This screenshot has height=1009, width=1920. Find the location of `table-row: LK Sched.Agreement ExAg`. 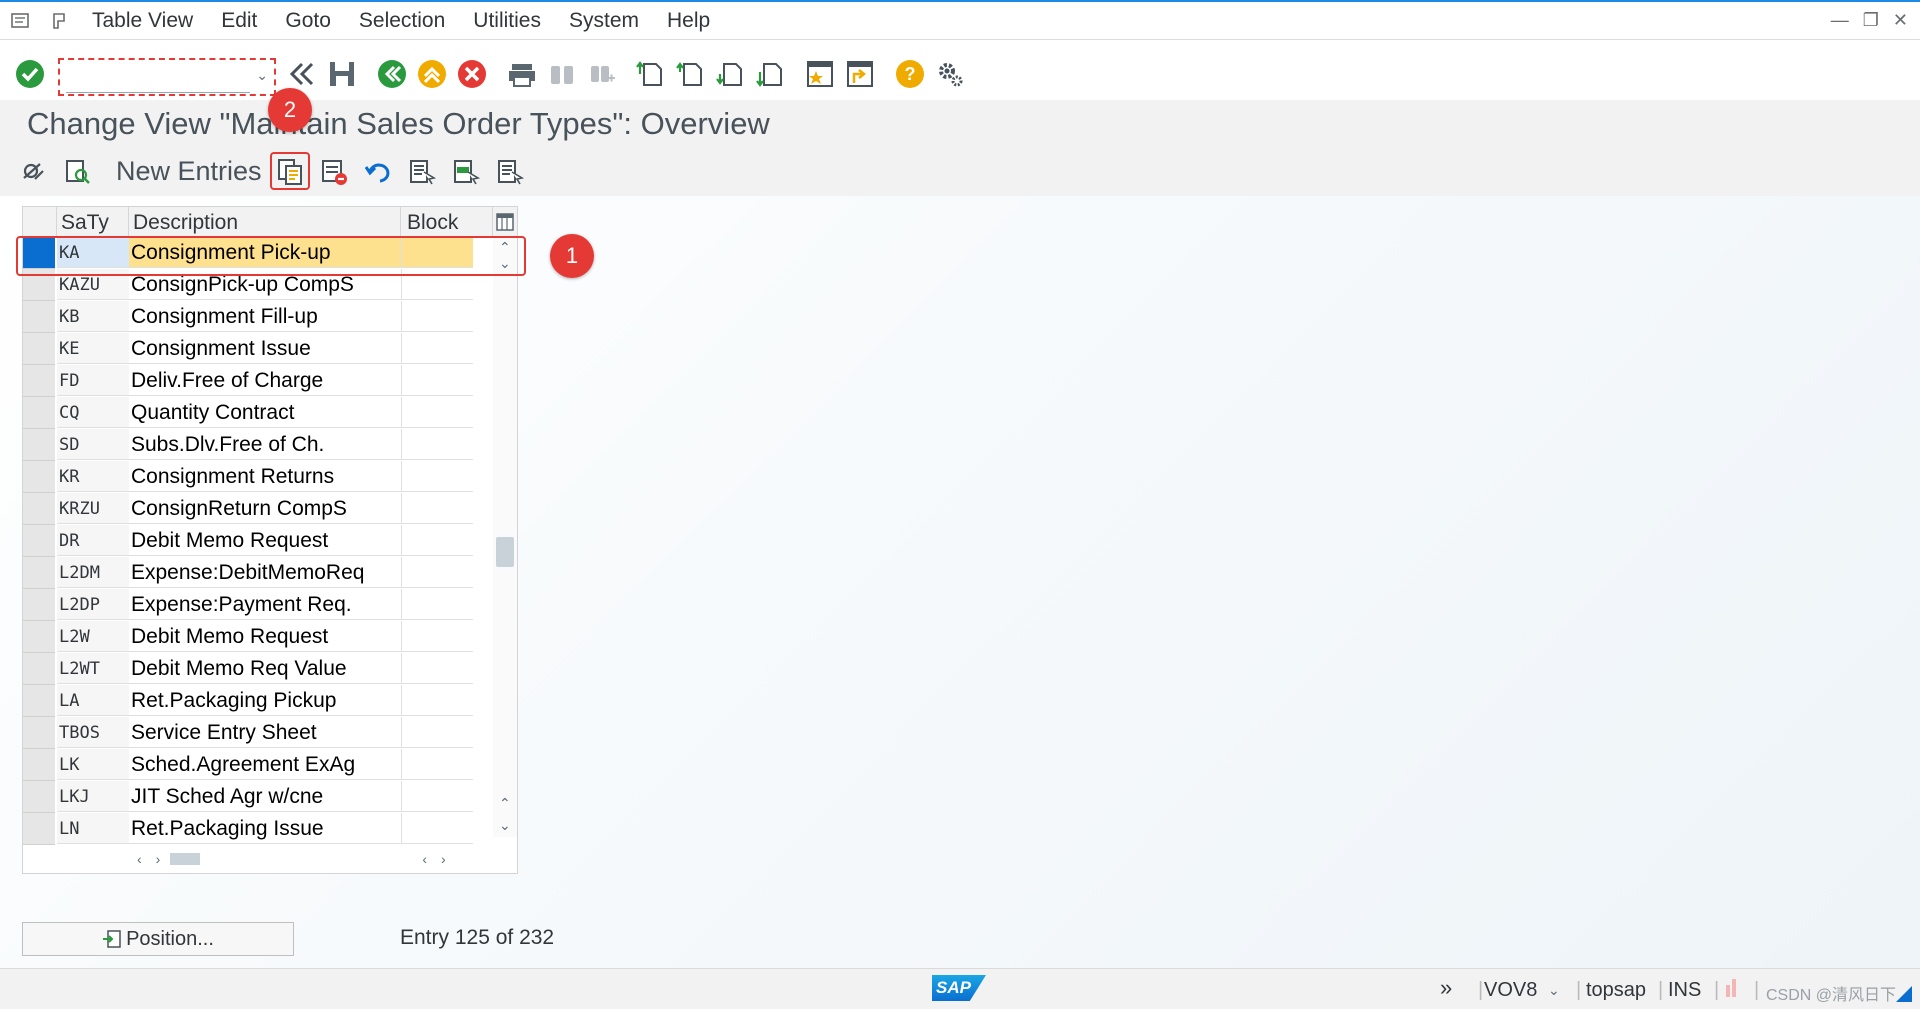

table-row: LK Sched.Agreement ExAg is located at coordinates (248, 765).